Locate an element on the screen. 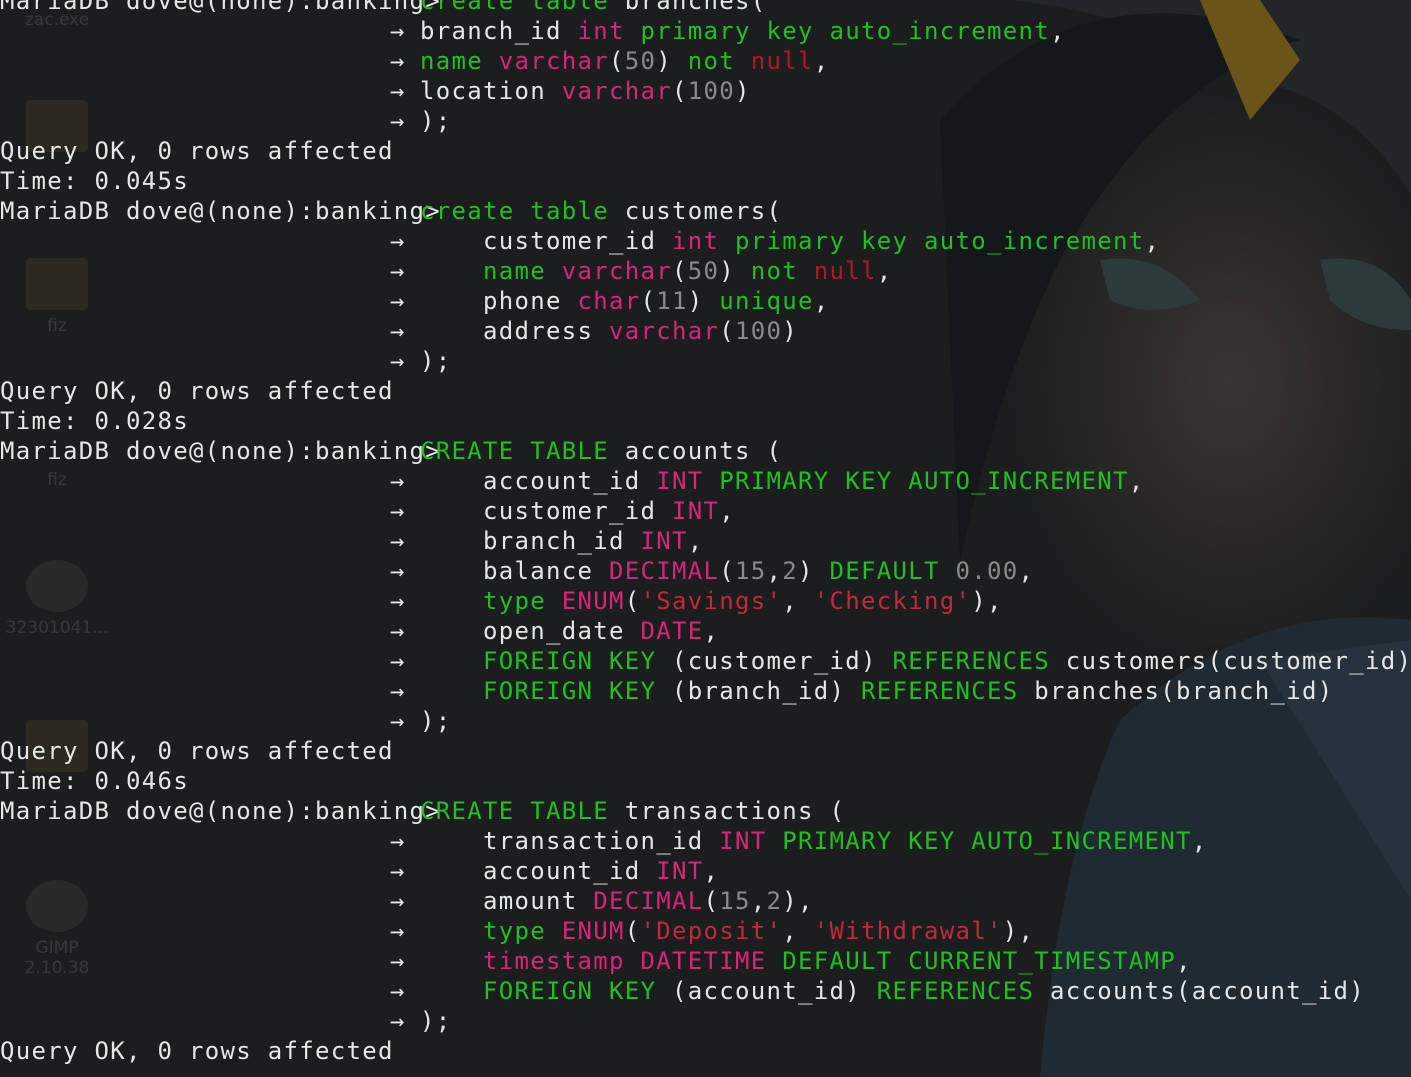  sql-token: name is located at coordinates (522, 271).